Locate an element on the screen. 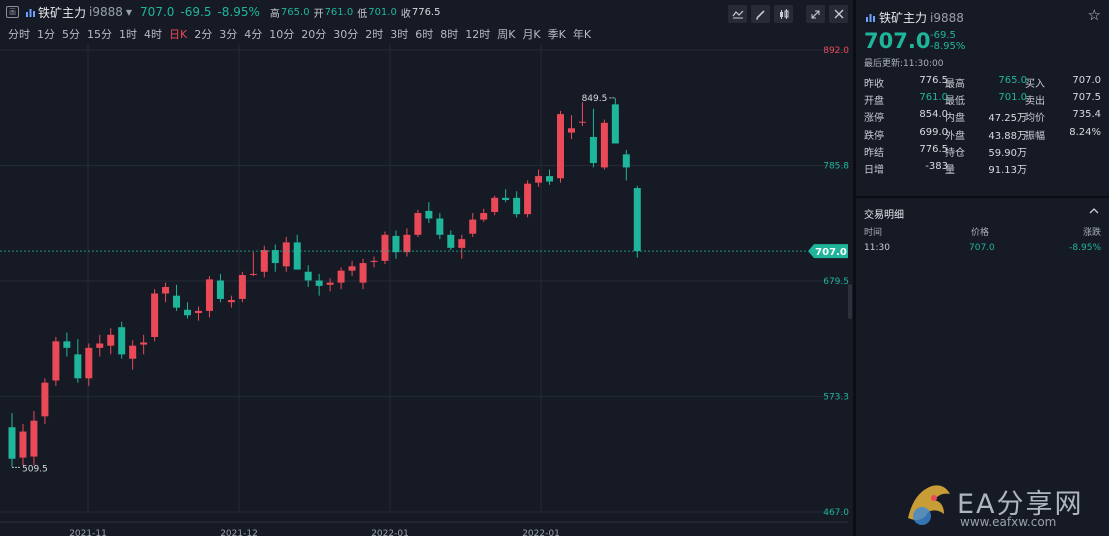 This screenshot has height=536, width=1109. period-tab: 3分 is located at coordinates (228, 34).